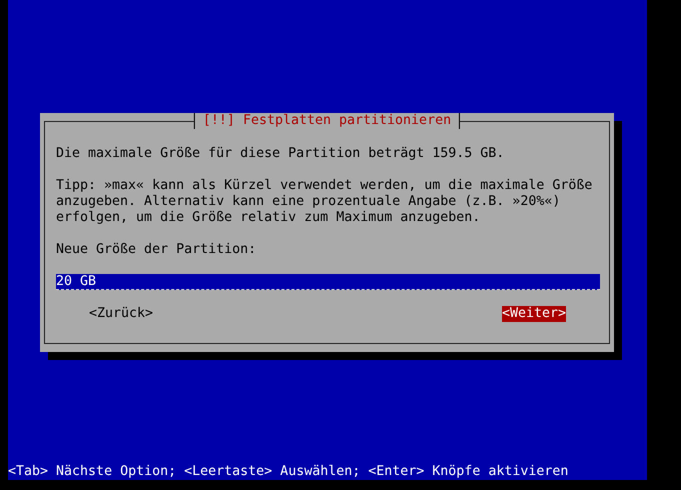  Describe the element at coordinates (534, 314) in the screenshot. I see `dialog-button: <Weiter>` at that location.